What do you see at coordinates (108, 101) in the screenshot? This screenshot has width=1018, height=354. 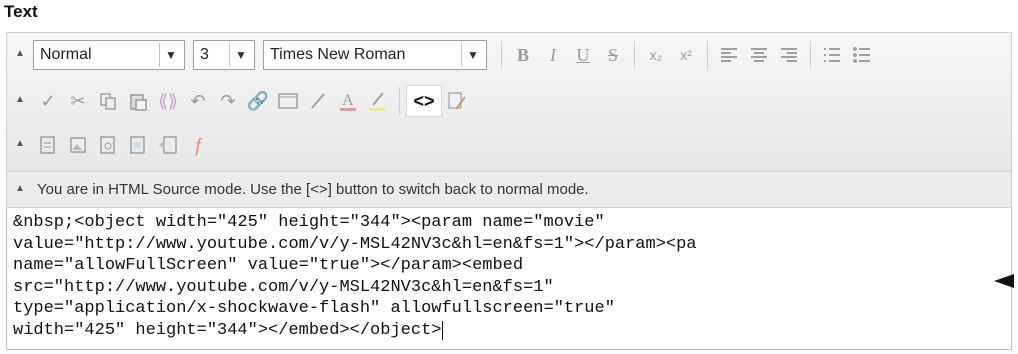 I see `copy-icon` at bounding box center [108, 101].